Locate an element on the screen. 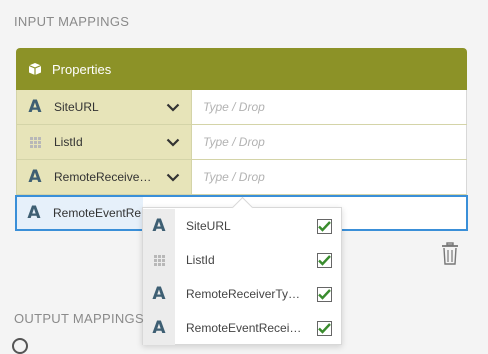 Image resolution: width=488 pixels, height=354 pixels. parameter-selector: ListId is located at coordinates (103, 142).